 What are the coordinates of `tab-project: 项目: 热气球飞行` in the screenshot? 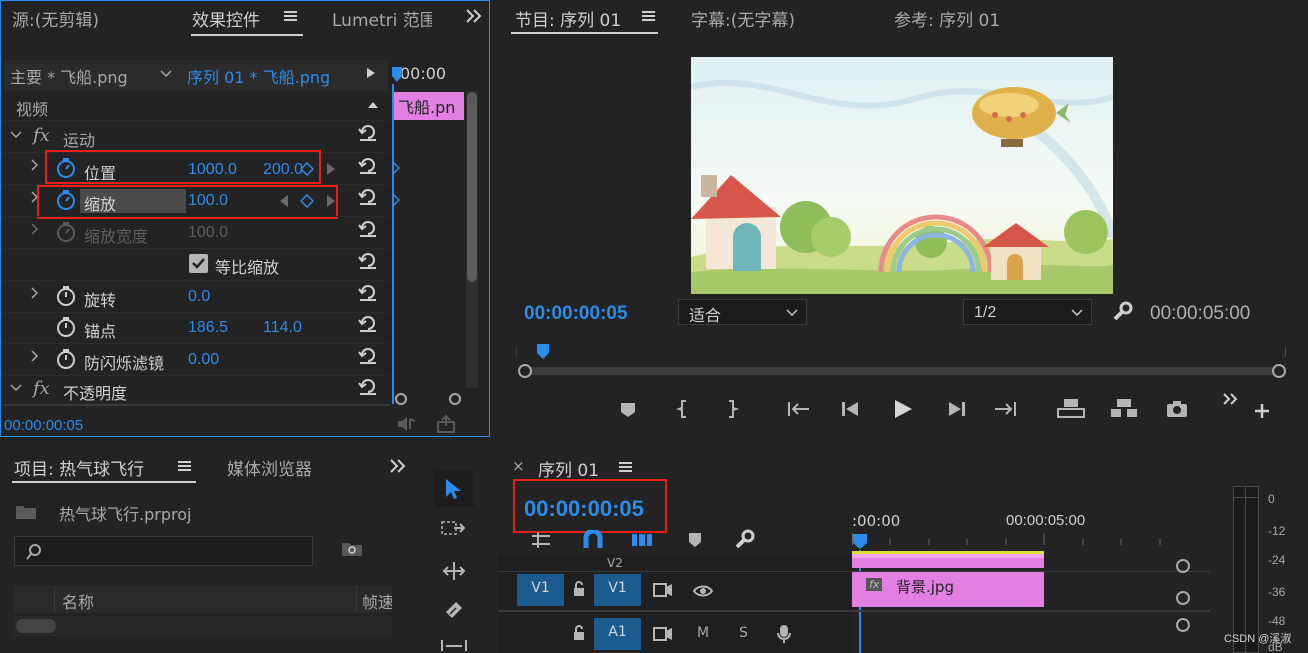 It's located at (79, 467).